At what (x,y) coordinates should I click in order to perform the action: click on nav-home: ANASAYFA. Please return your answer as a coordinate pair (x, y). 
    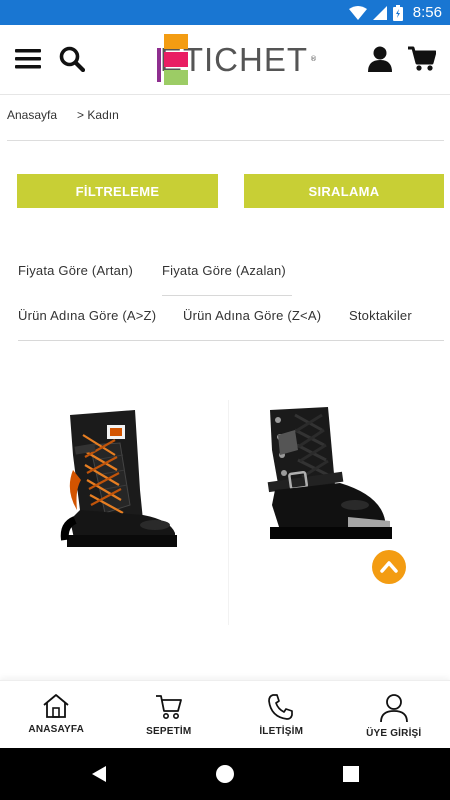
    Looking at the image, I should click on (56, 714).